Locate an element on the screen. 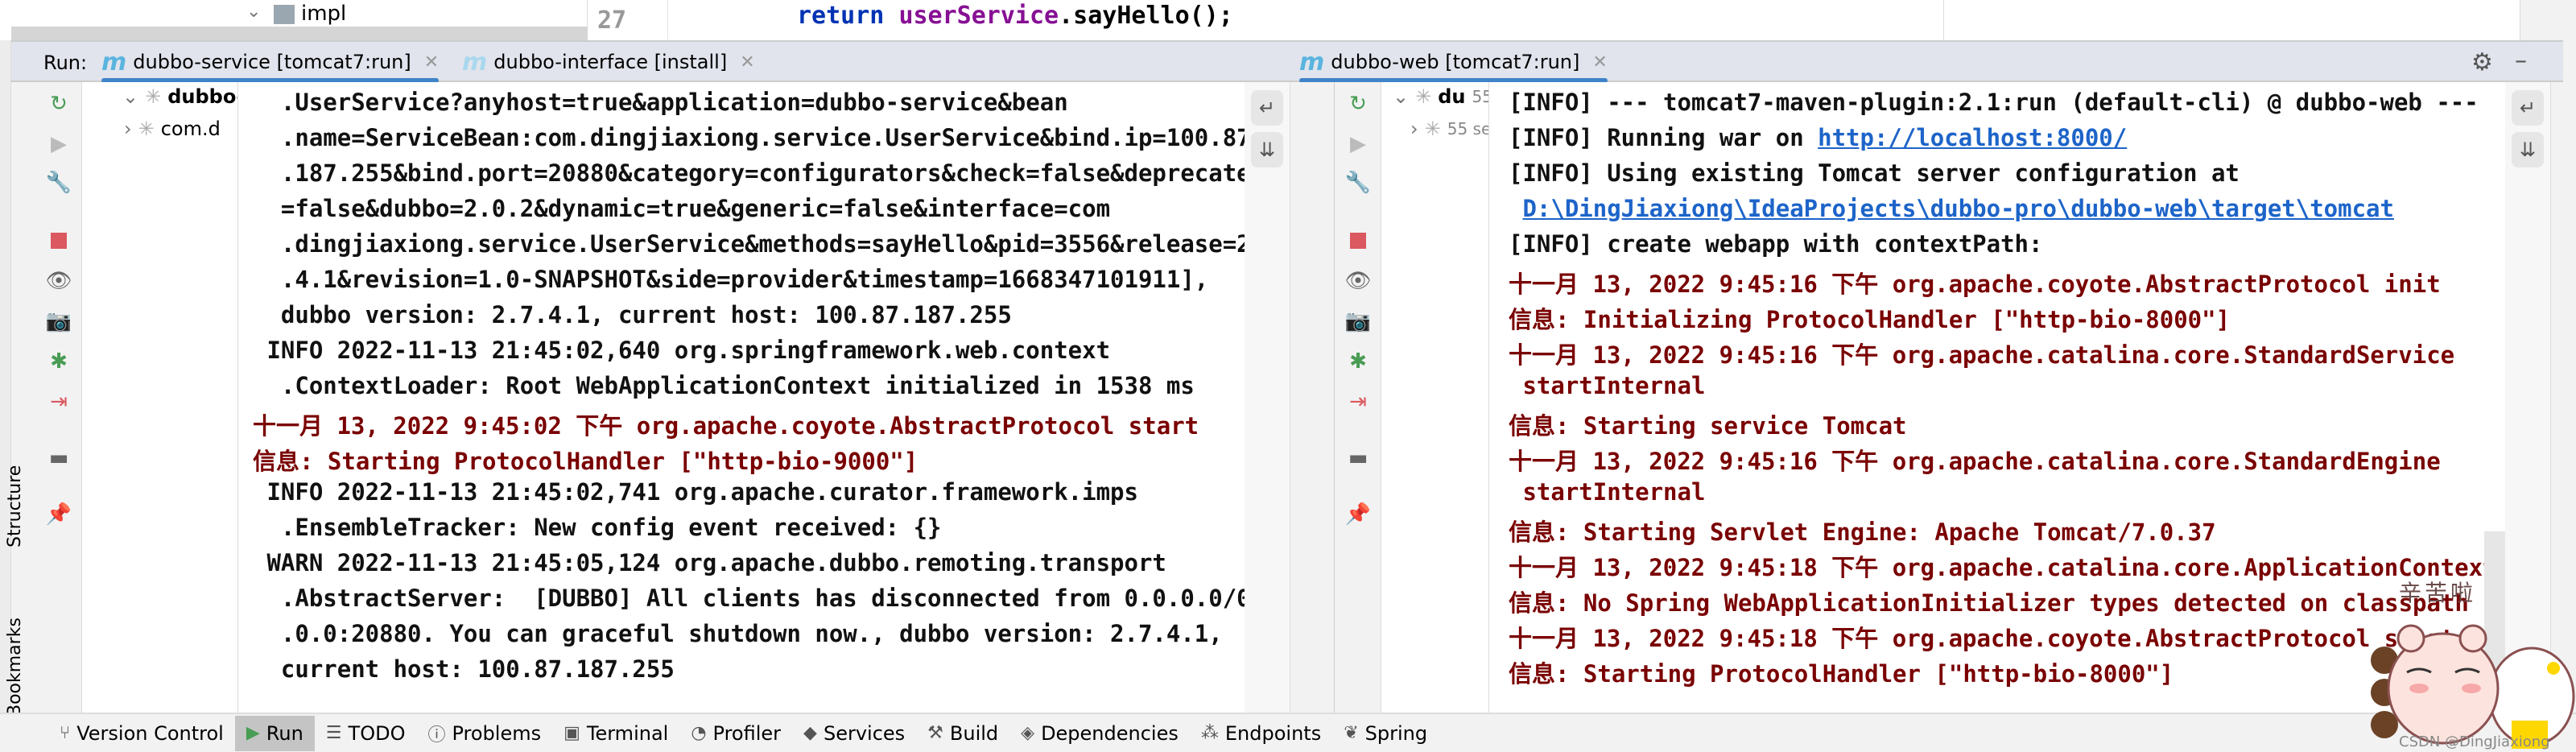 The image size is (2576, 752). terminal-icon: ▣ is located at coordinates (572, 733).